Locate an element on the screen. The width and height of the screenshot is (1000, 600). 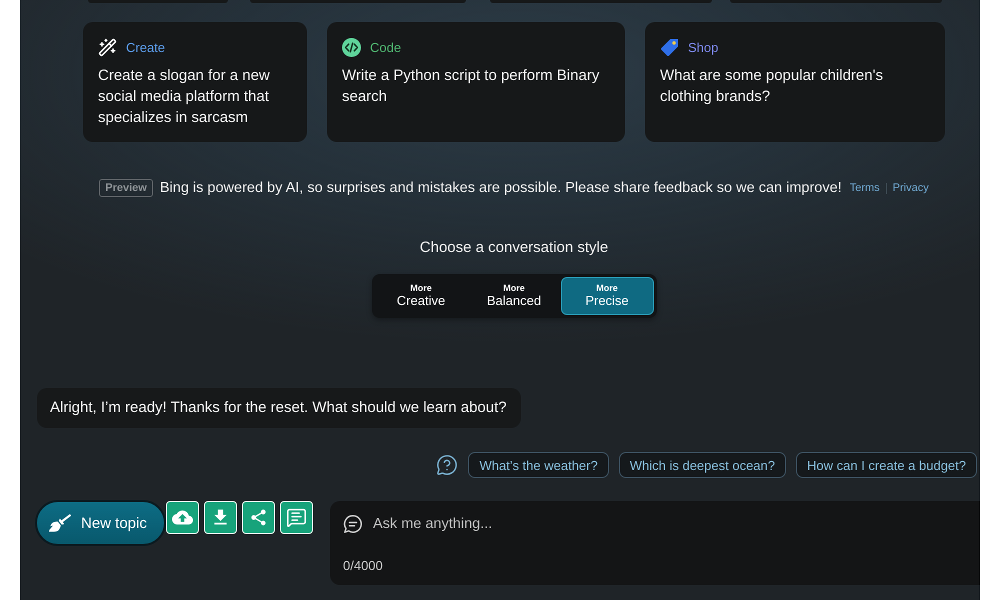
suggestion-card: Code Write a Python script to perform Binary search is located at coordinates (476, 82).